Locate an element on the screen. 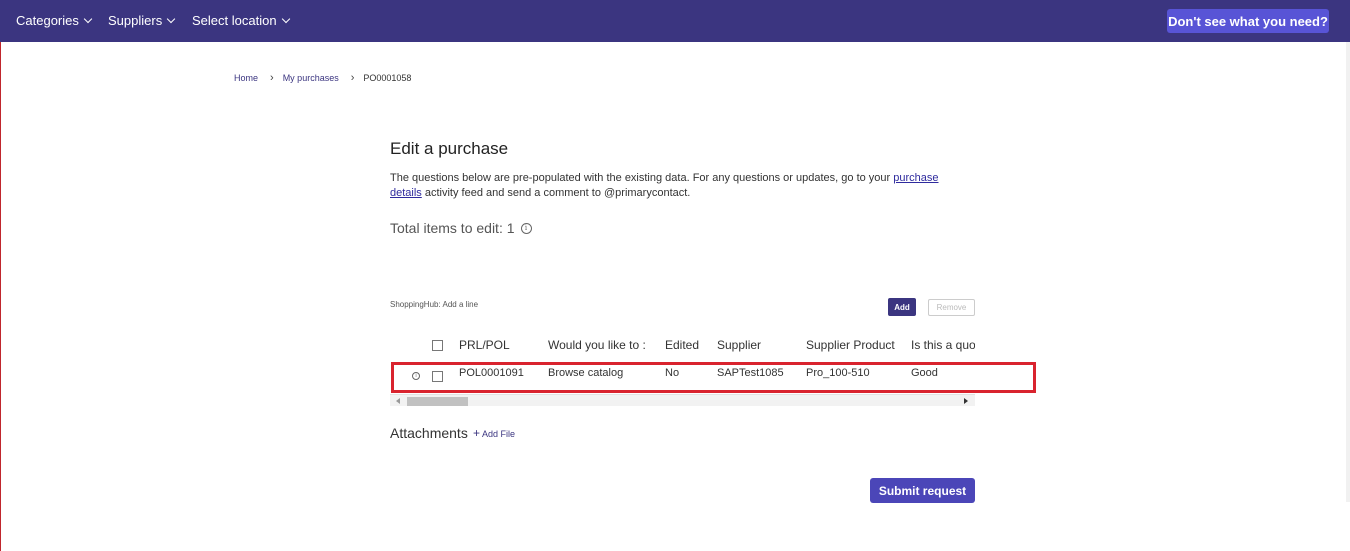  nav-suppliers: Suppliers is located at coordinates (142, 20).